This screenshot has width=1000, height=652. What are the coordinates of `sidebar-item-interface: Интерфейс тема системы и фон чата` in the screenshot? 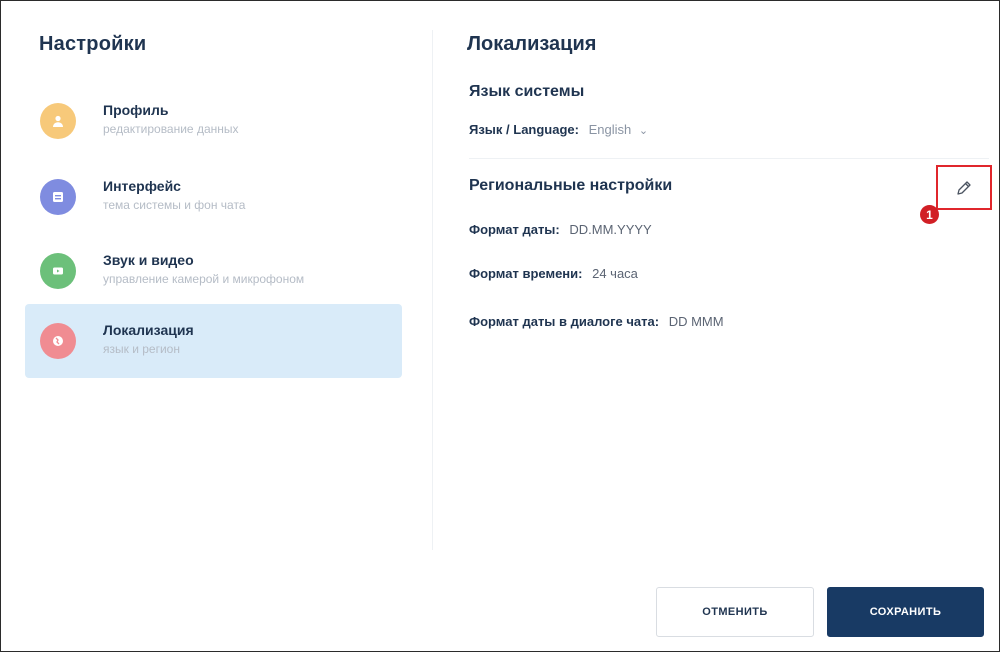 It's located at (213, 197).